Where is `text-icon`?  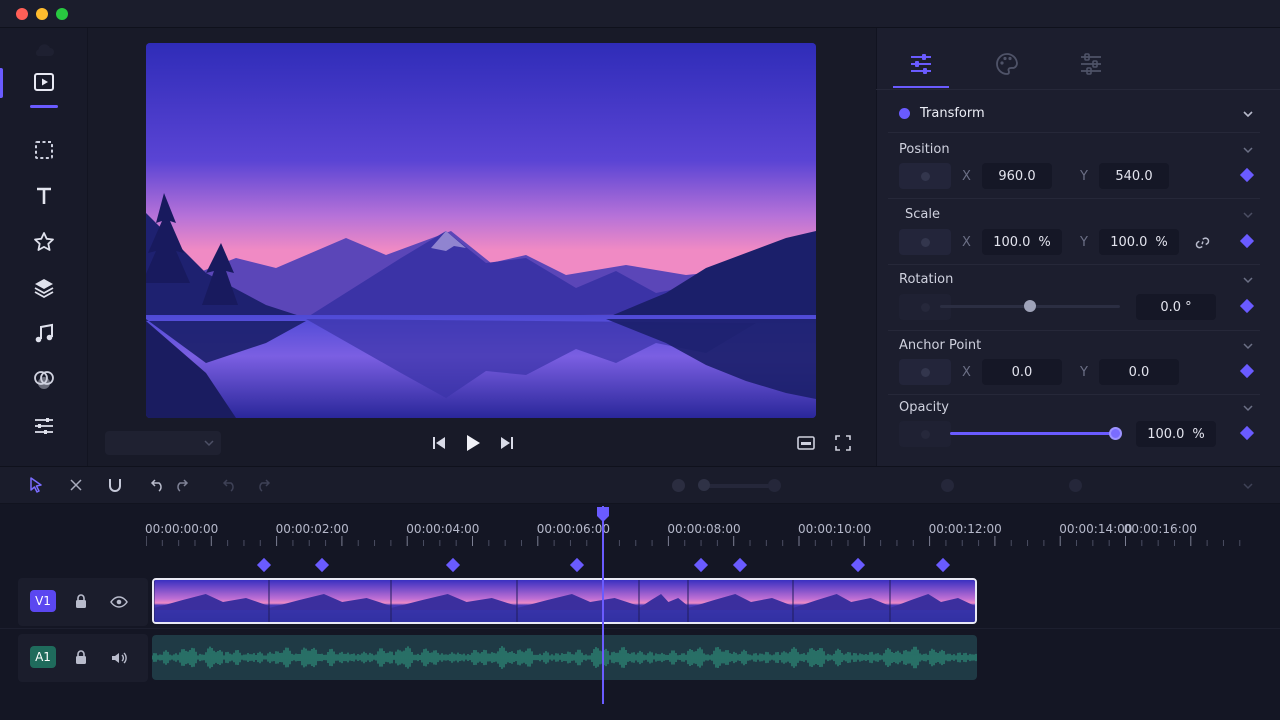 text-icon is located at coordinates (44, 195).